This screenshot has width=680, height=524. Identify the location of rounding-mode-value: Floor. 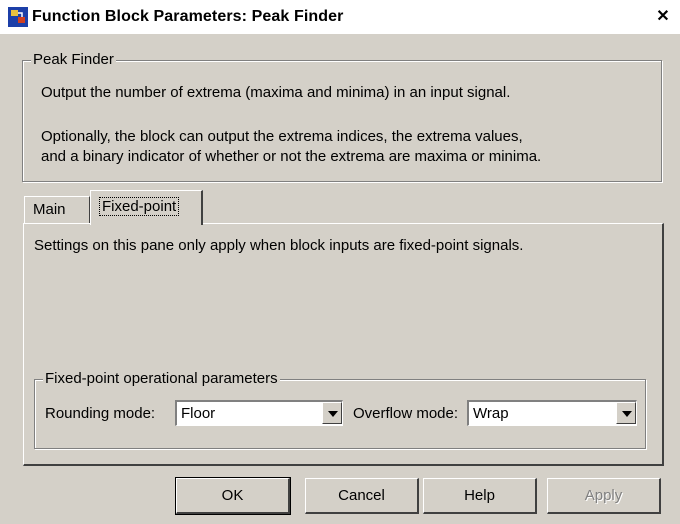
(198, 413).